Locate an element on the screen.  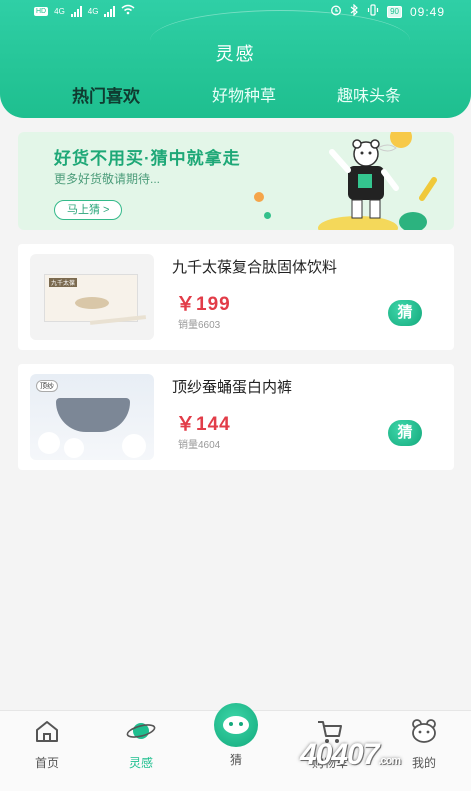
product-image: 九千太葆 is located at coordinates (92, 297).